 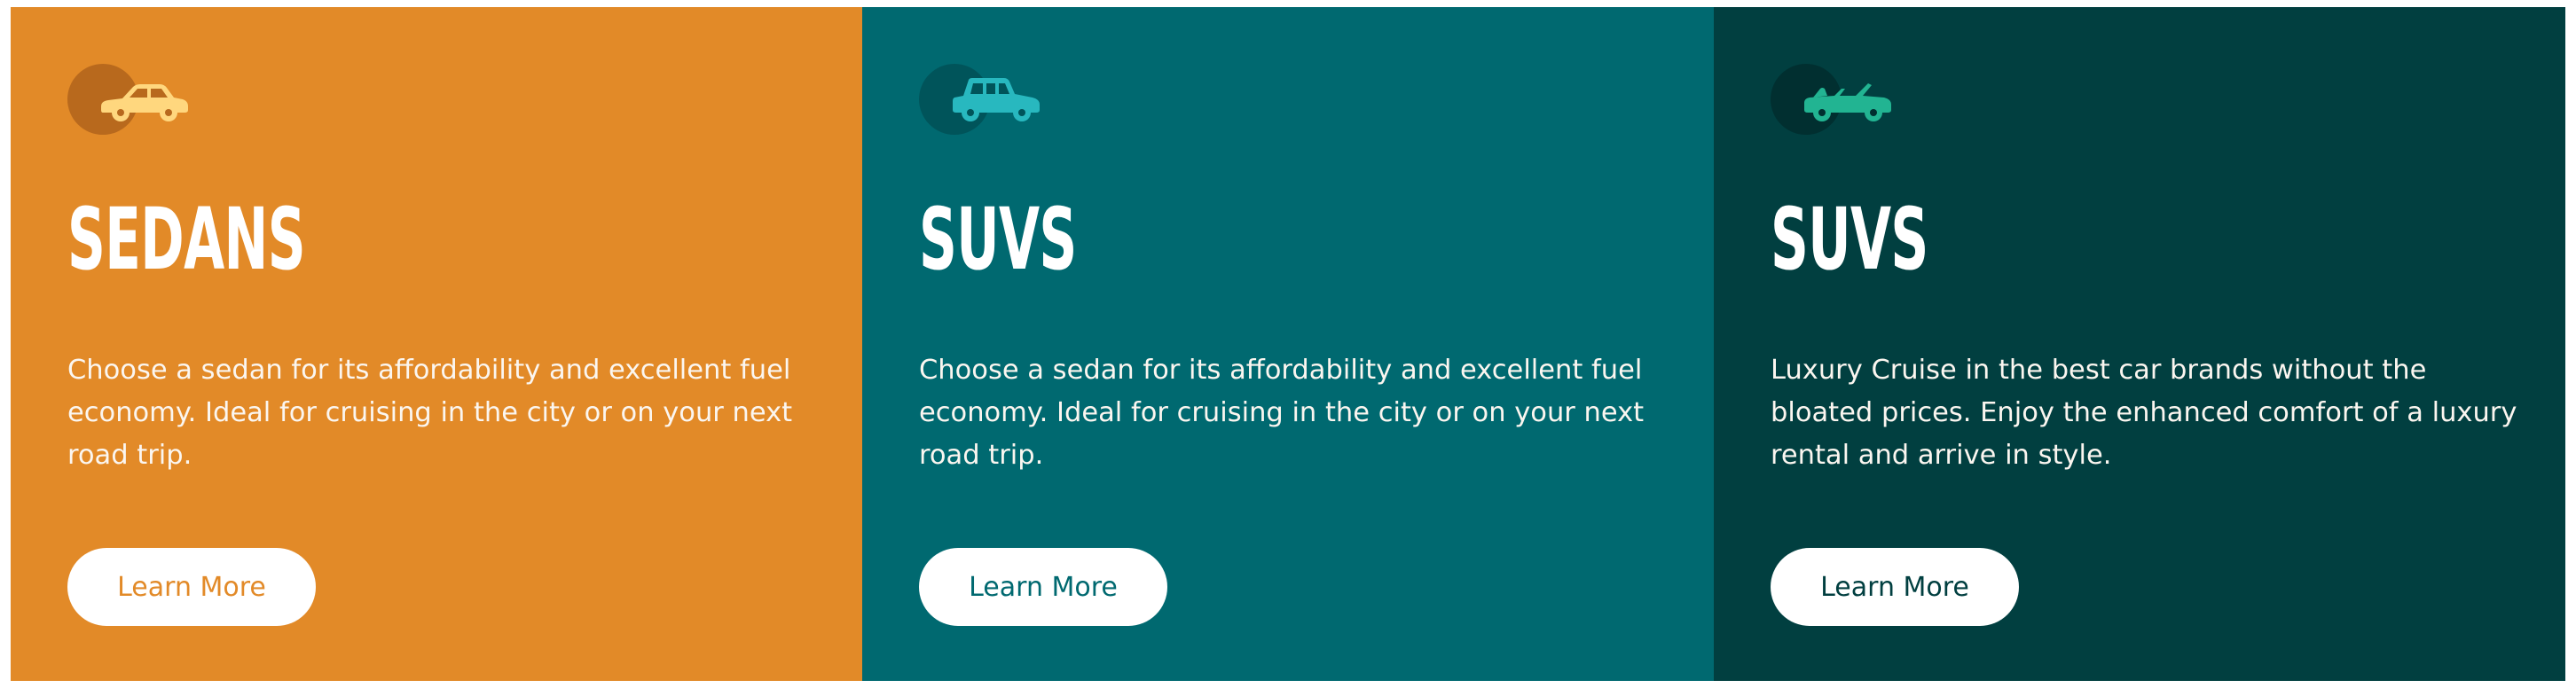 I want to click on convertible-icon-wrap, so click(x=1833, y=101).